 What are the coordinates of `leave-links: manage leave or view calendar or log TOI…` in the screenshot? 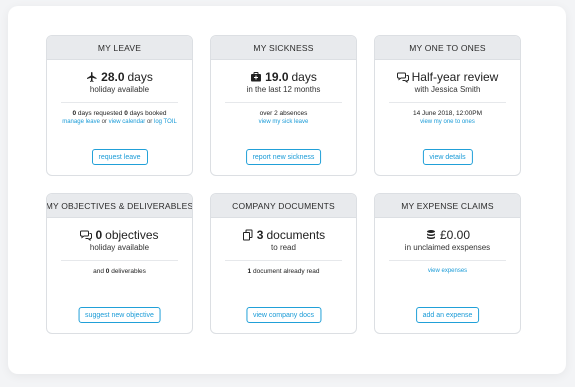 It's located at (119, 122).